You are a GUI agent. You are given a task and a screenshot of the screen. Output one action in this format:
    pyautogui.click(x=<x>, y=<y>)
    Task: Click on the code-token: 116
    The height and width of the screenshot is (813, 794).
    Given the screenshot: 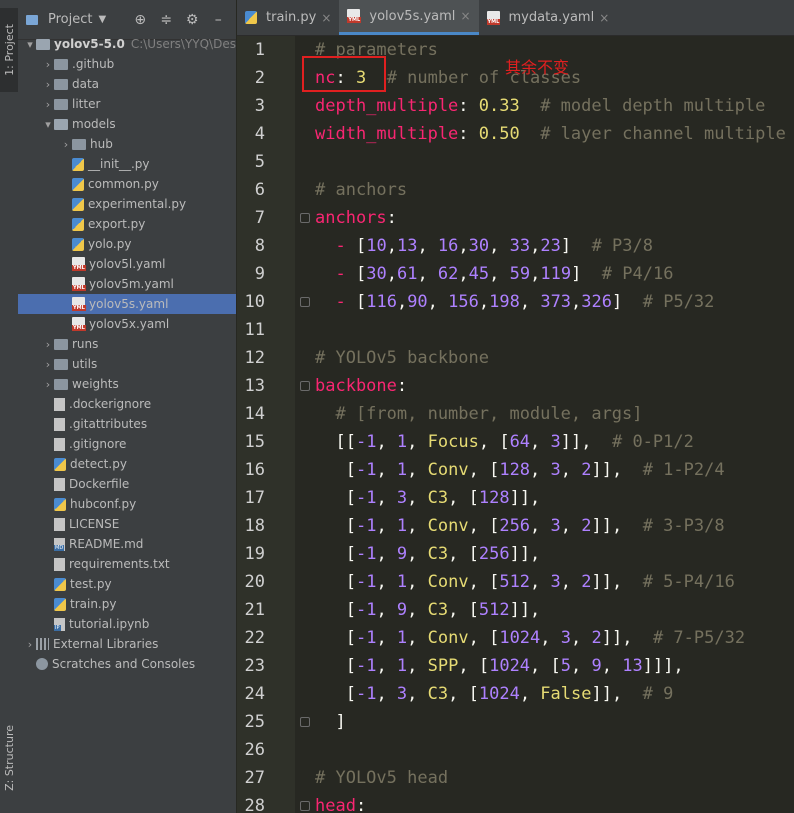 What is the action you would take?
    pyautogui.click(x=381, y=302)
    